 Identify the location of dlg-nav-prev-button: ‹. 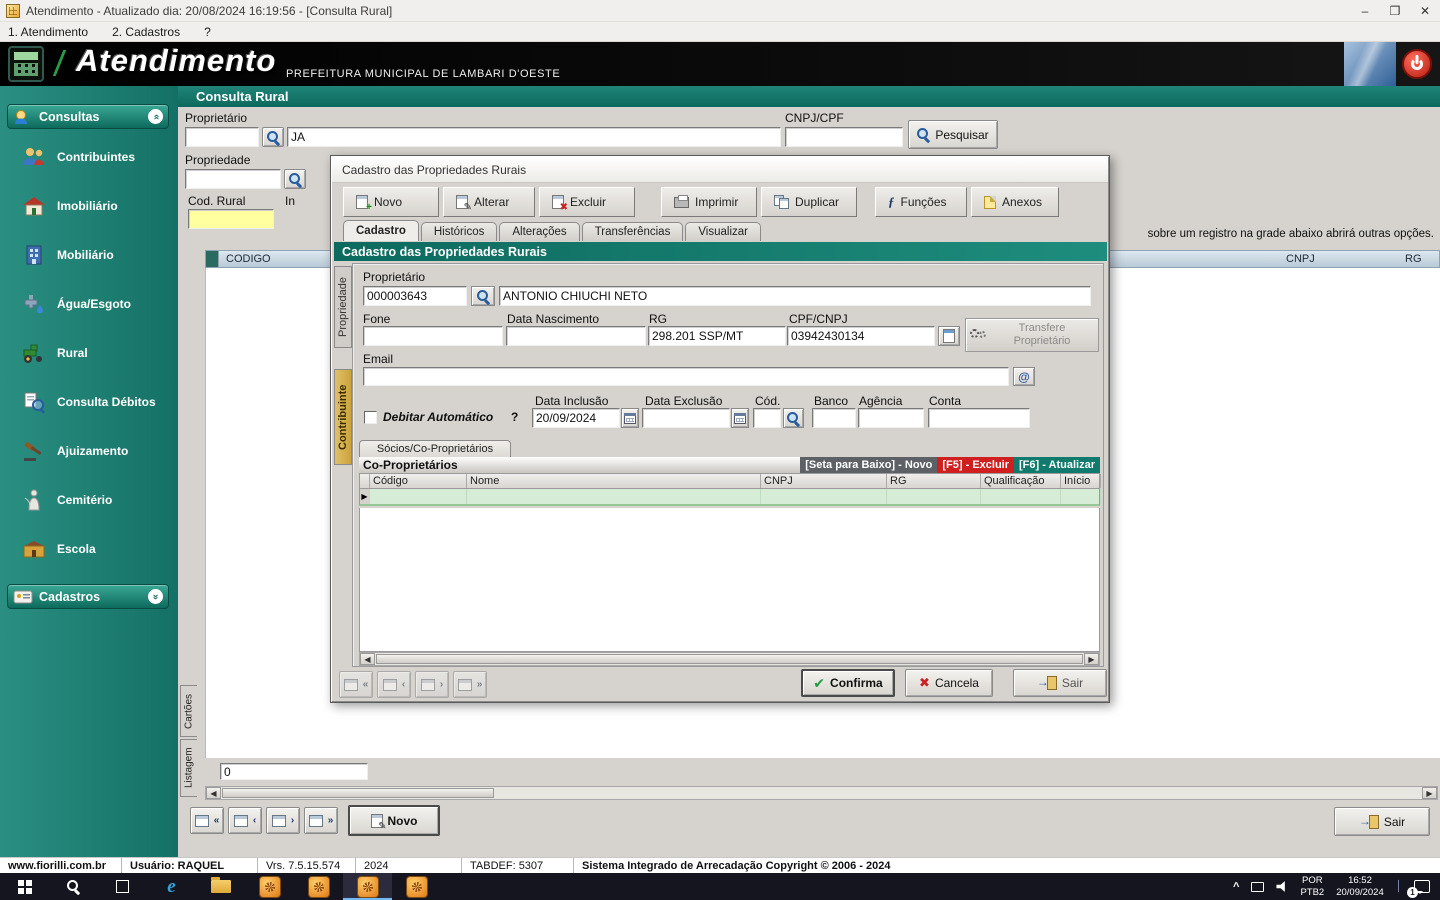
(394, 684).